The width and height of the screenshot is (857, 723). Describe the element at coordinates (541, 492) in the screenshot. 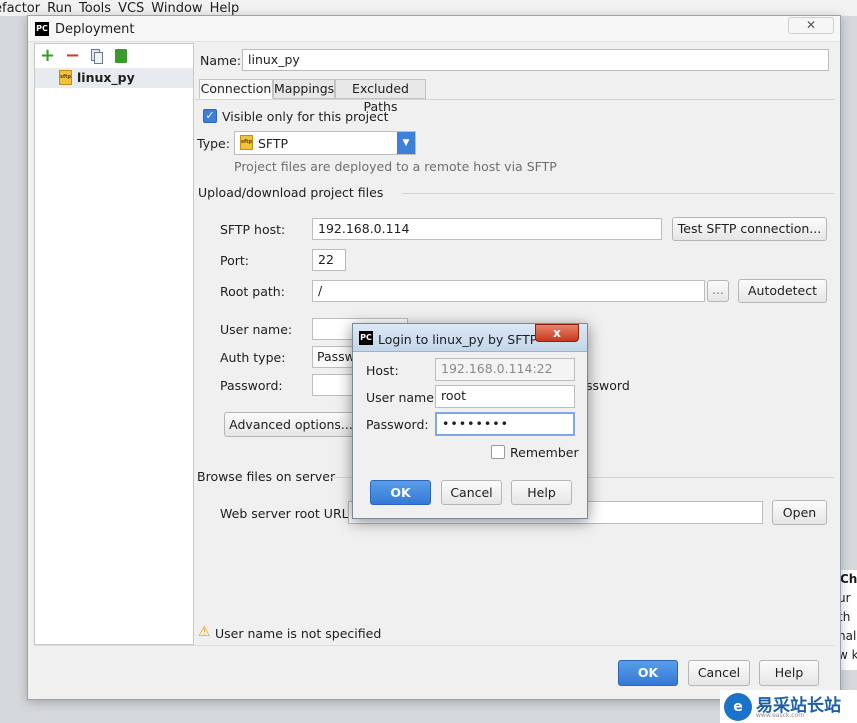

I see `login-help-button: Help` at that location.